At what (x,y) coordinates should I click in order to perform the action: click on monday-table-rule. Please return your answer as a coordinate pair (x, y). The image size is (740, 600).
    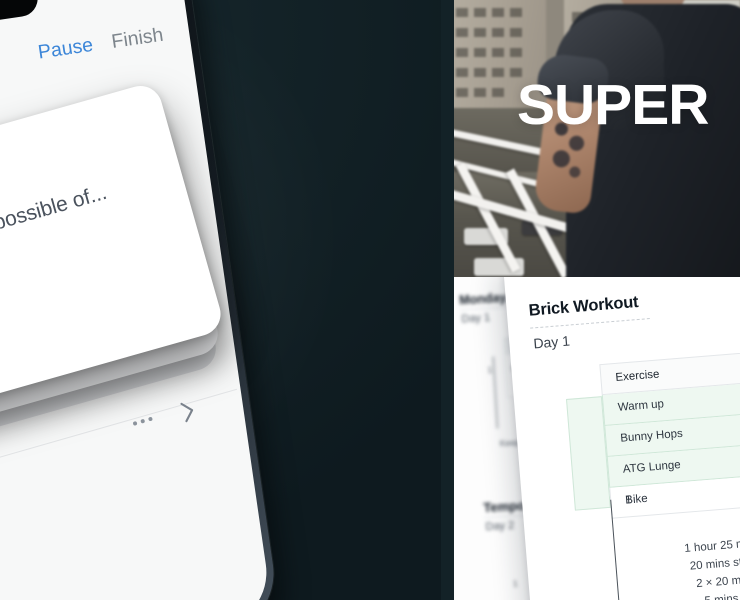
    Looking at the image, I should click on (495, 392).